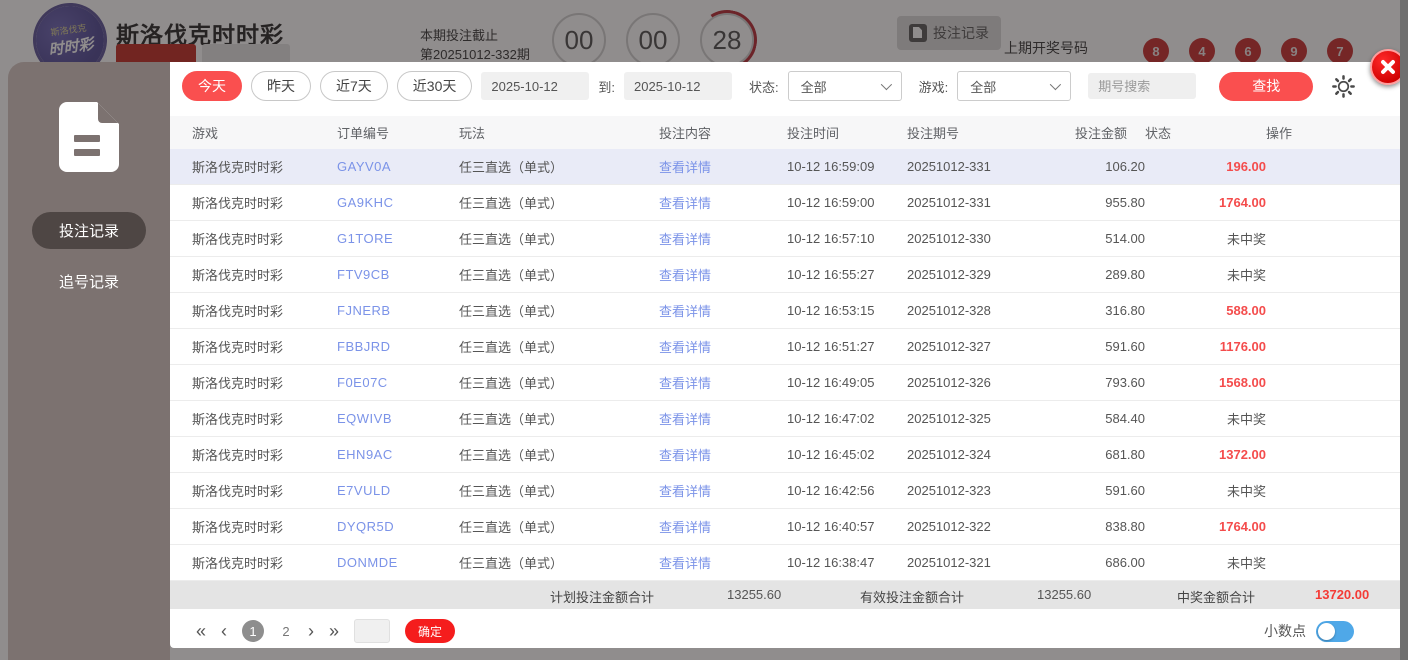 This screenshot has width=1408, height=660. I want to click on sidebar-item-label: 投注记录, so click(88, 231).